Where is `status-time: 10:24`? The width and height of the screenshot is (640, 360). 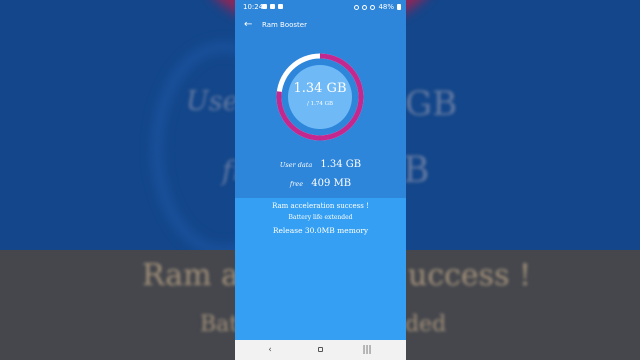
status-time: 10:24 is located at coordinates (253, 7).